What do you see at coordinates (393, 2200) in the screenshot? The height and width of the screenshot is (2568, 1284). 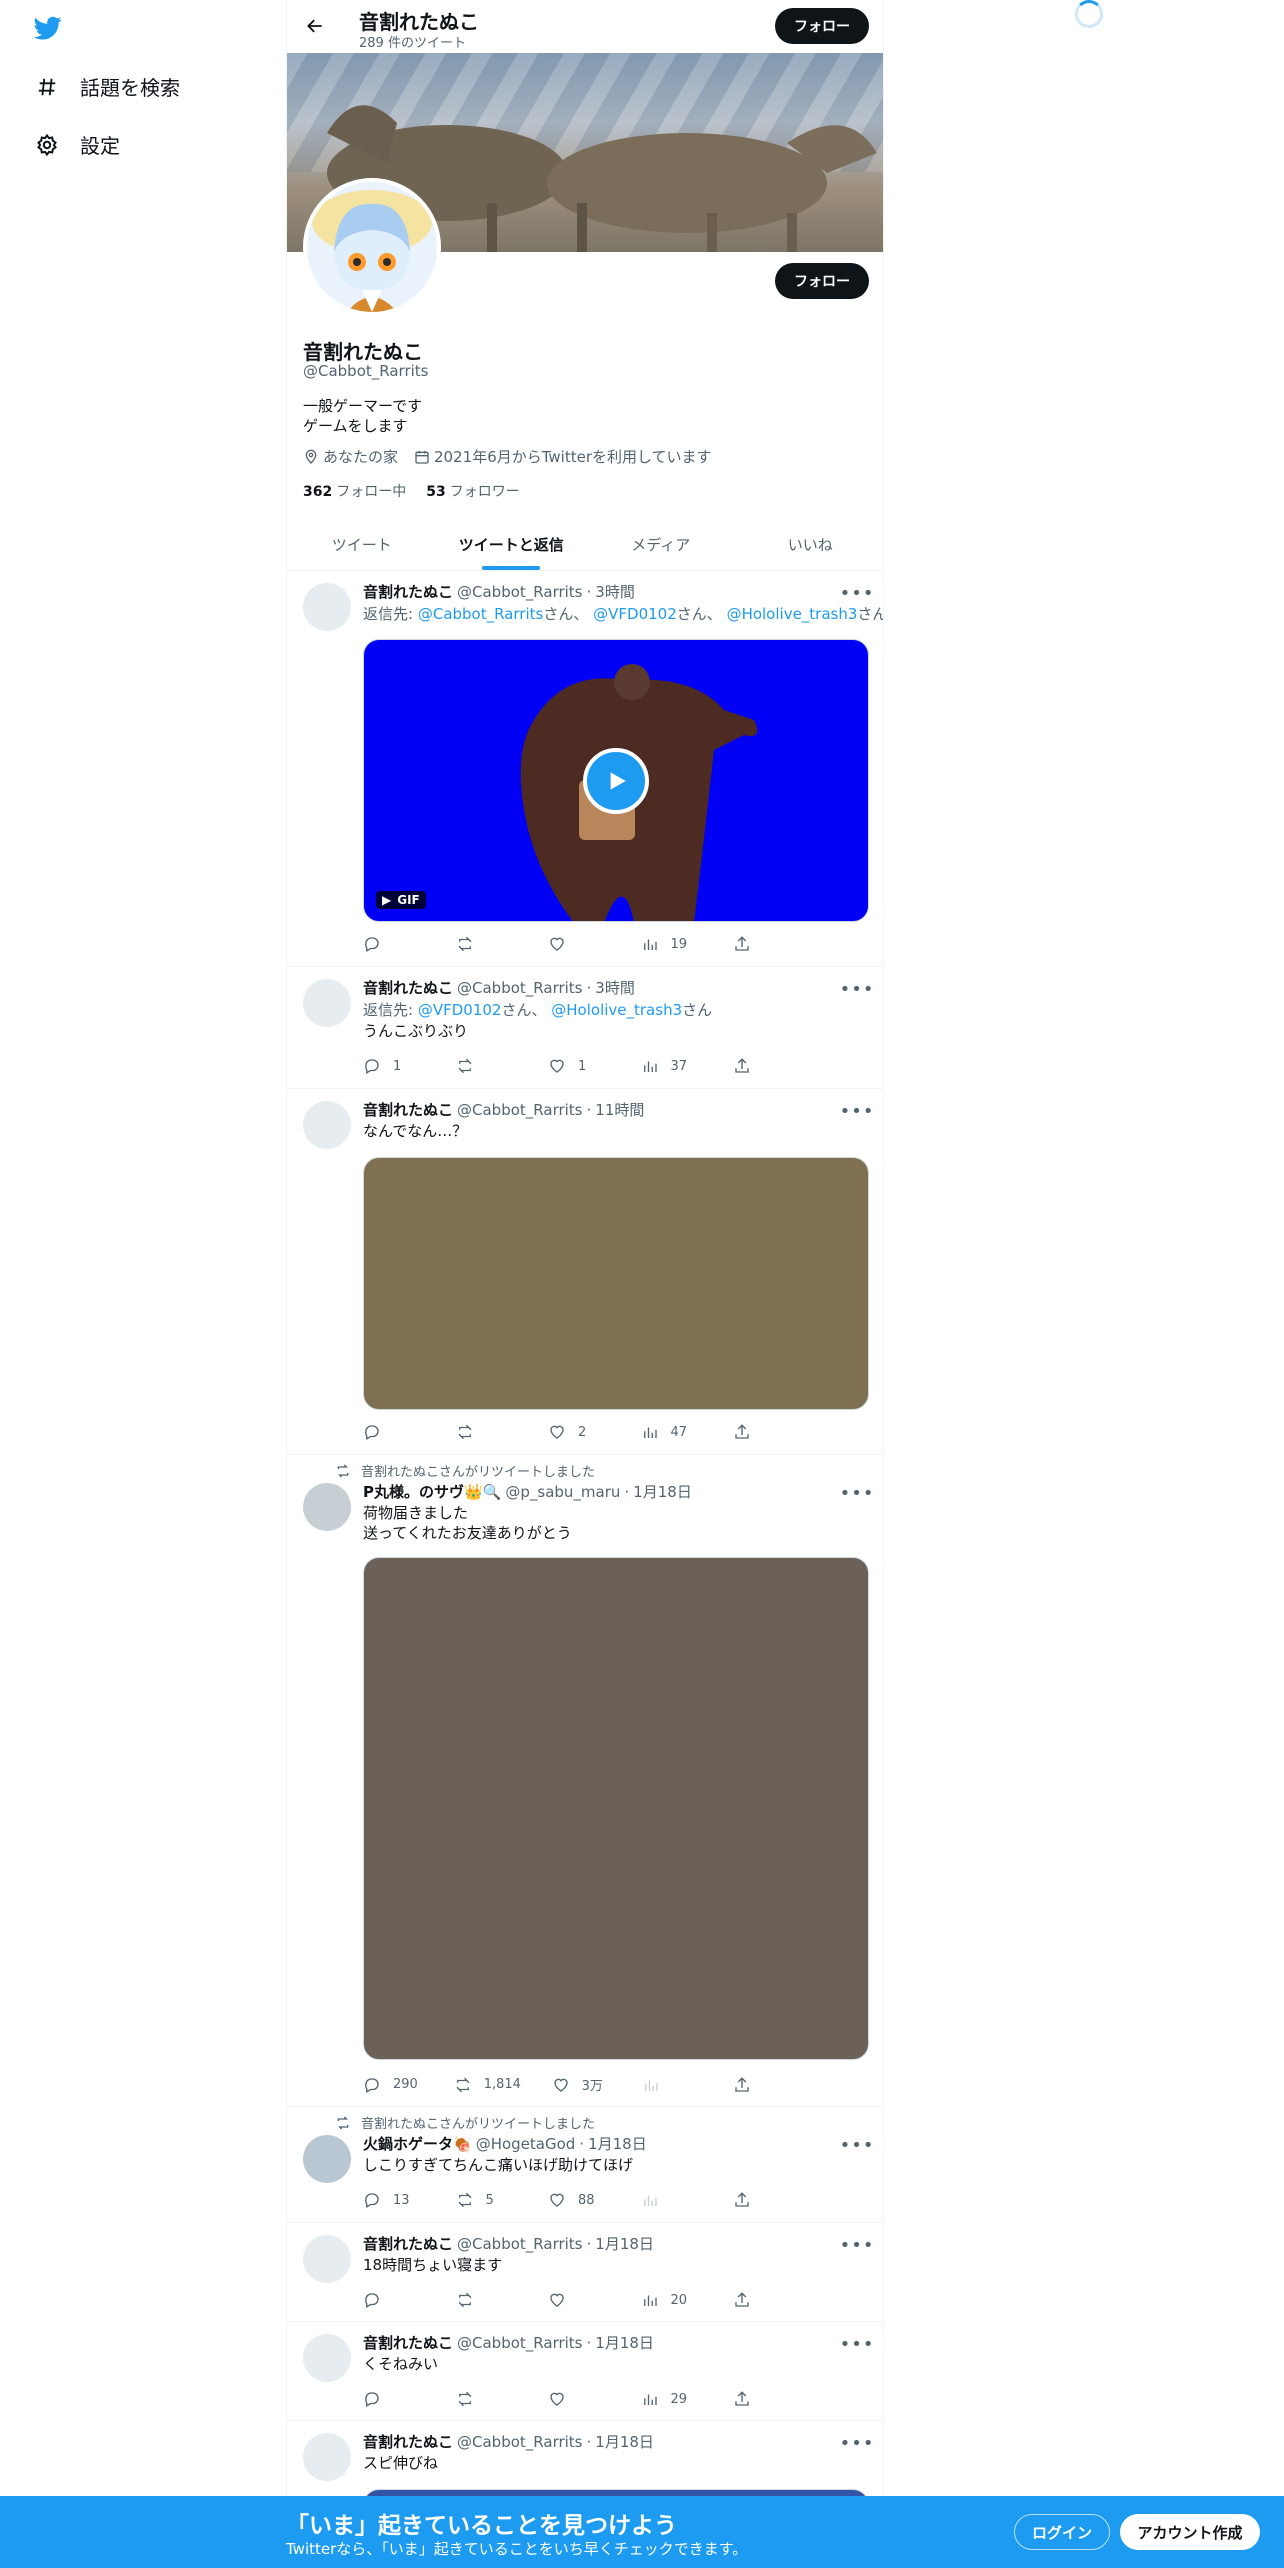 I see `reply-action: 13` at bounding box center [393, 2200].